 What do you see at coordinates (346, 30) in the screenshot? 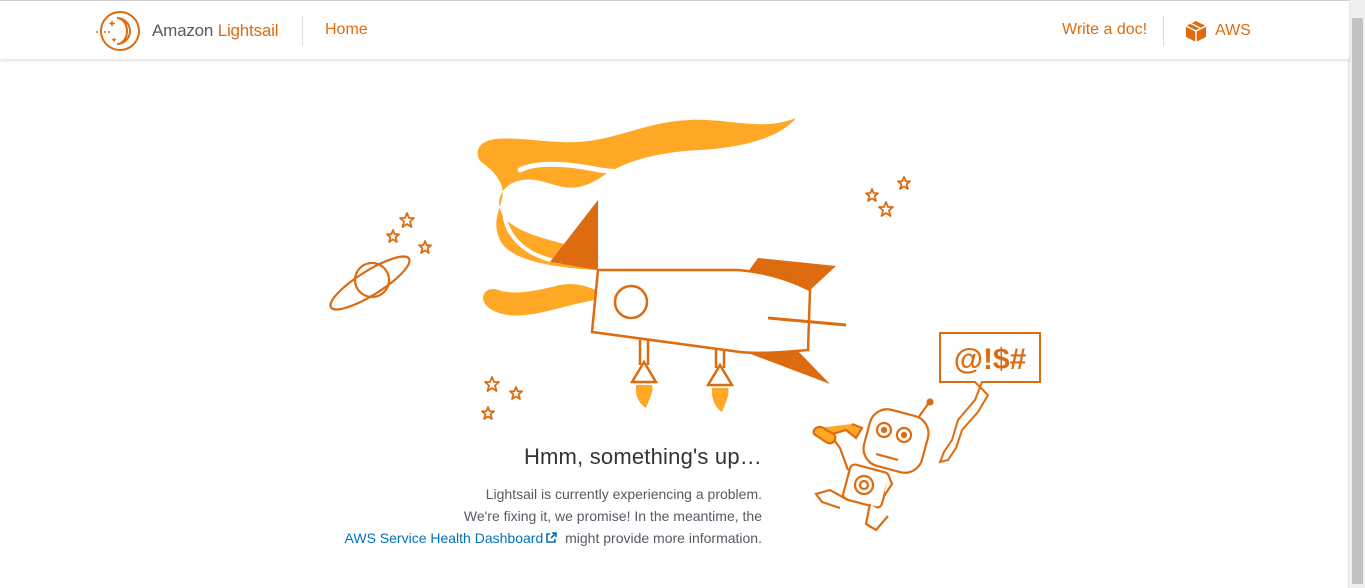
I see `home-link: Home` at bounding box center [346, 30].